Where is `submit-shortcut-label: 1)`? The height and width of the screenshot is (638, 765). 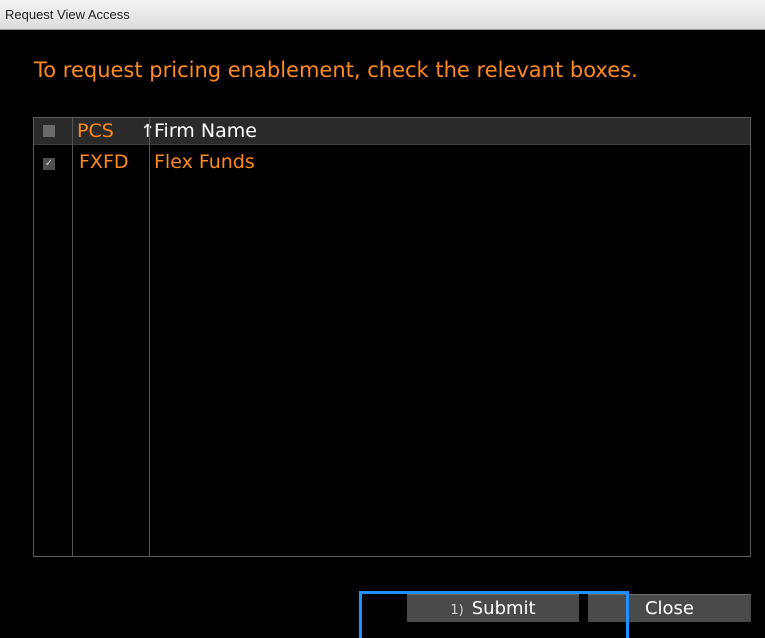
submit-shortcut-label: 1) is located at coordinates (457, 610).